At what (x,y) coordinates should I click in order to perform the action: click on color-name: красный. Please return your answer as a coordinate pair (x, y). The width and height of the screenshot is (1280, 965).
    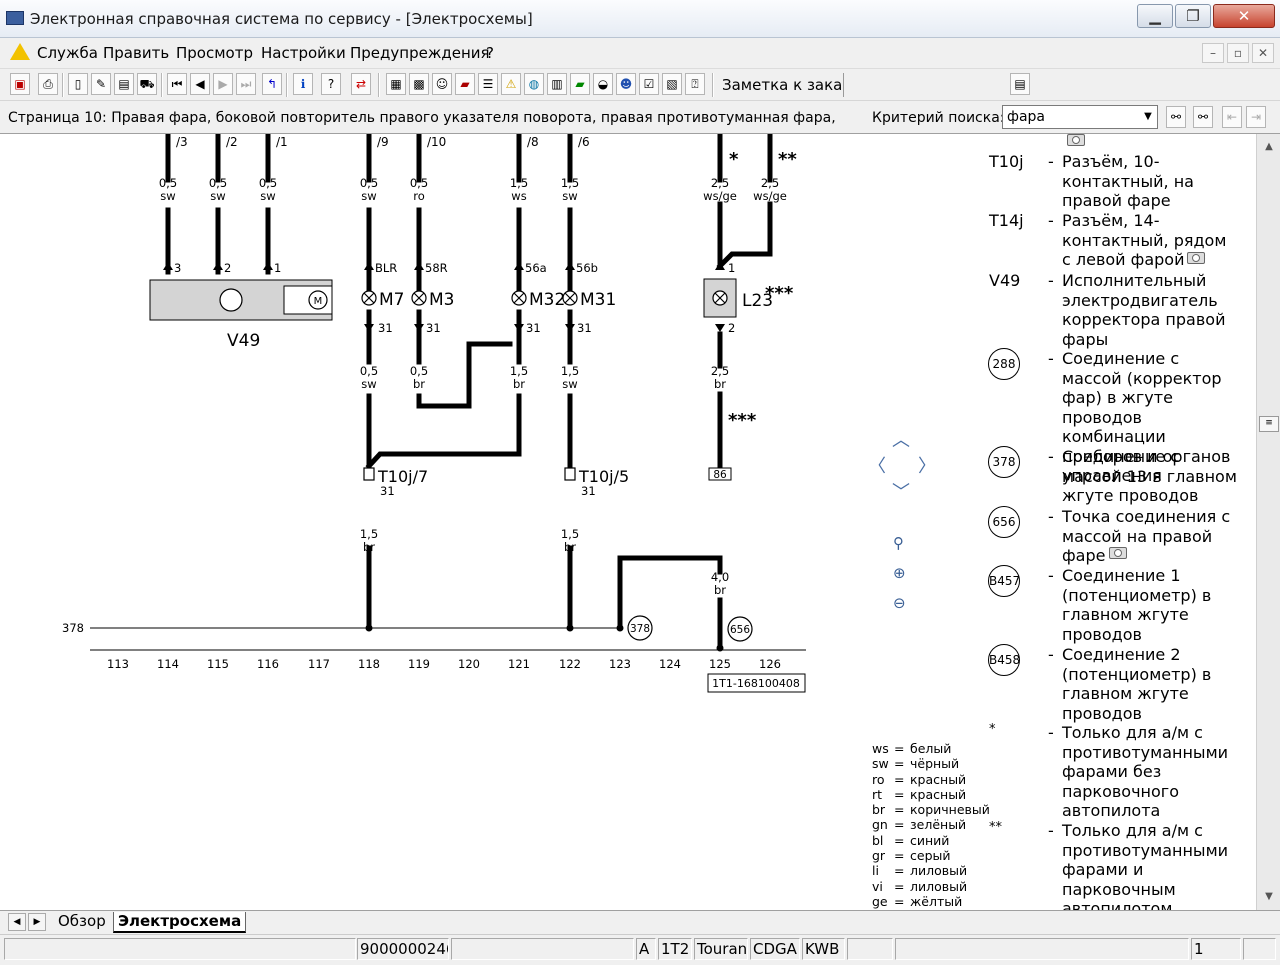
    Looking at the image, I should click on (938, 779).